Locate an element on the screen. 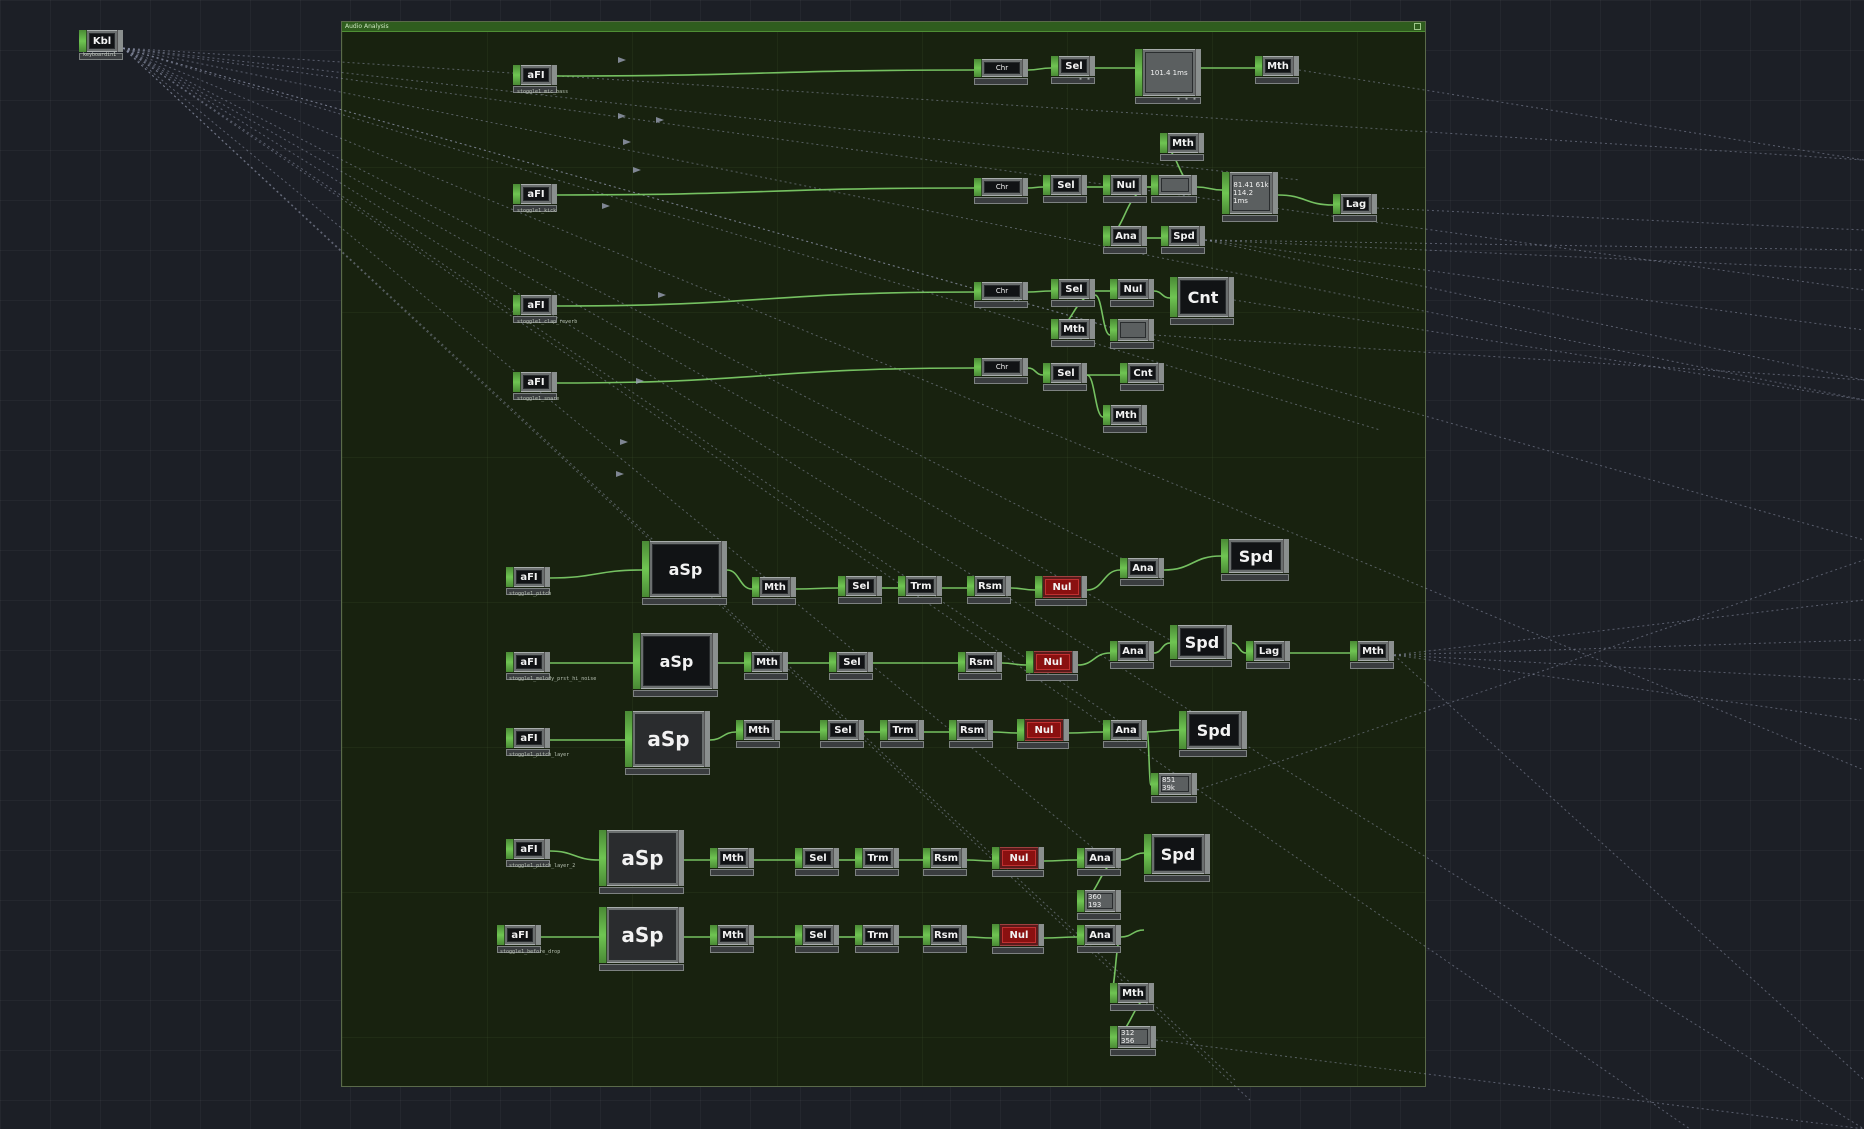 The width and height of the screenshot is (1864, 1129). select-node: Sel ▪ ▪ is located at coordinates (1073, 70).